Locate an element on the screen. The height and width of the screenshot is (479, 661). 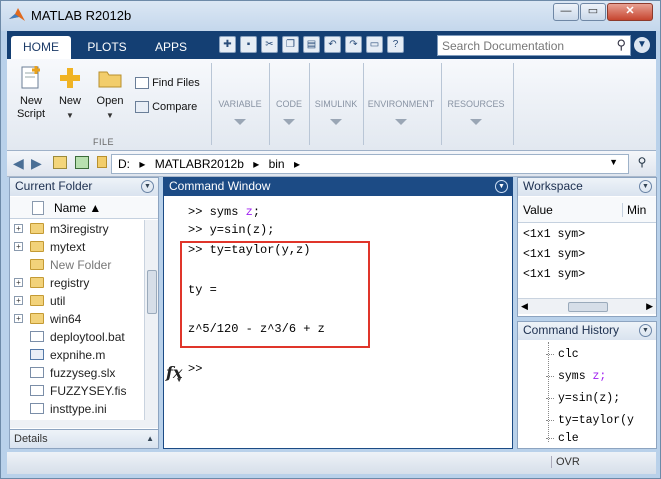
folder-item-label: FUZZYSEY.fis is located at coordinates (88, 391).